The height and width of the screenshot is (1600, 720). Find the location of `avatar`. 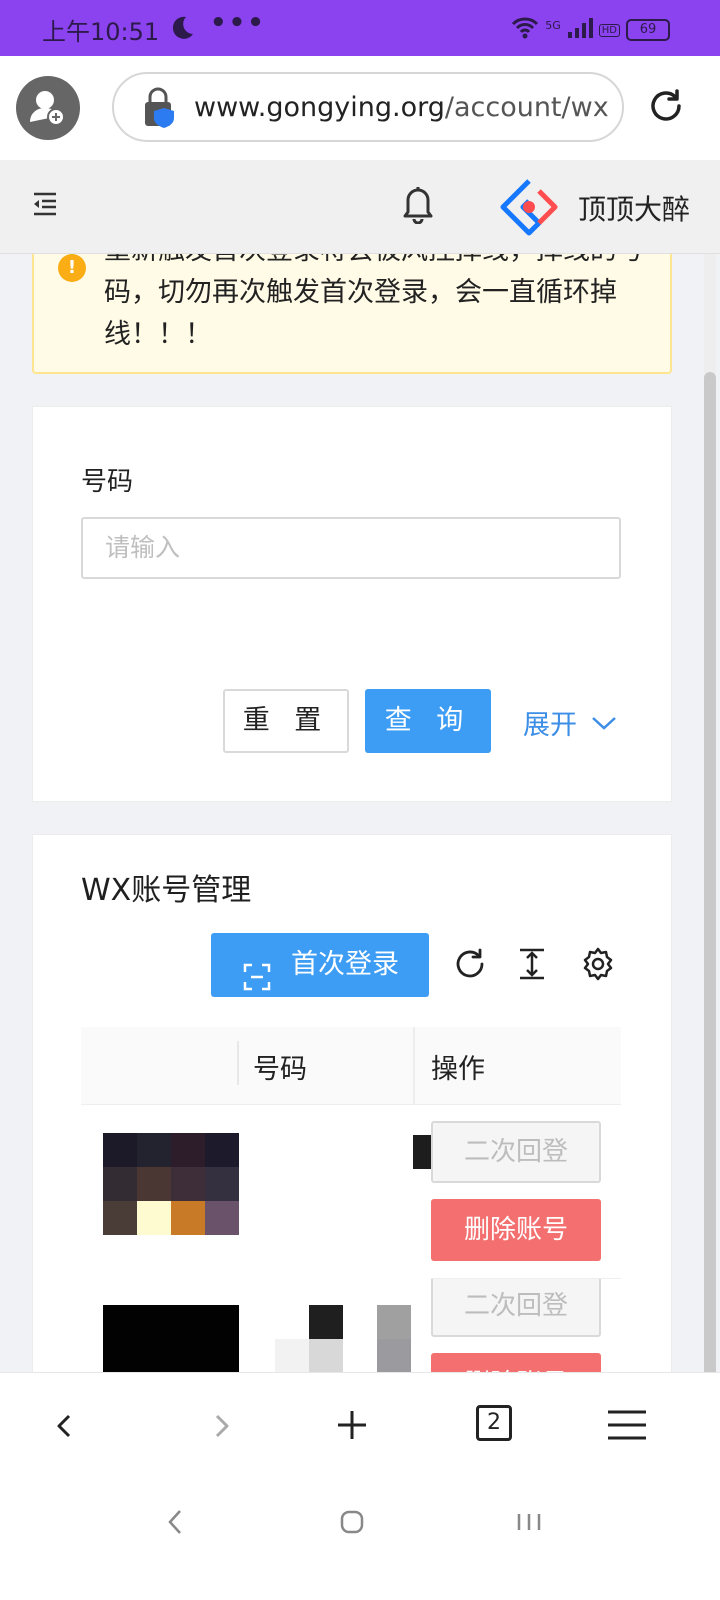

avatar is located at coordinates (171, 1184).